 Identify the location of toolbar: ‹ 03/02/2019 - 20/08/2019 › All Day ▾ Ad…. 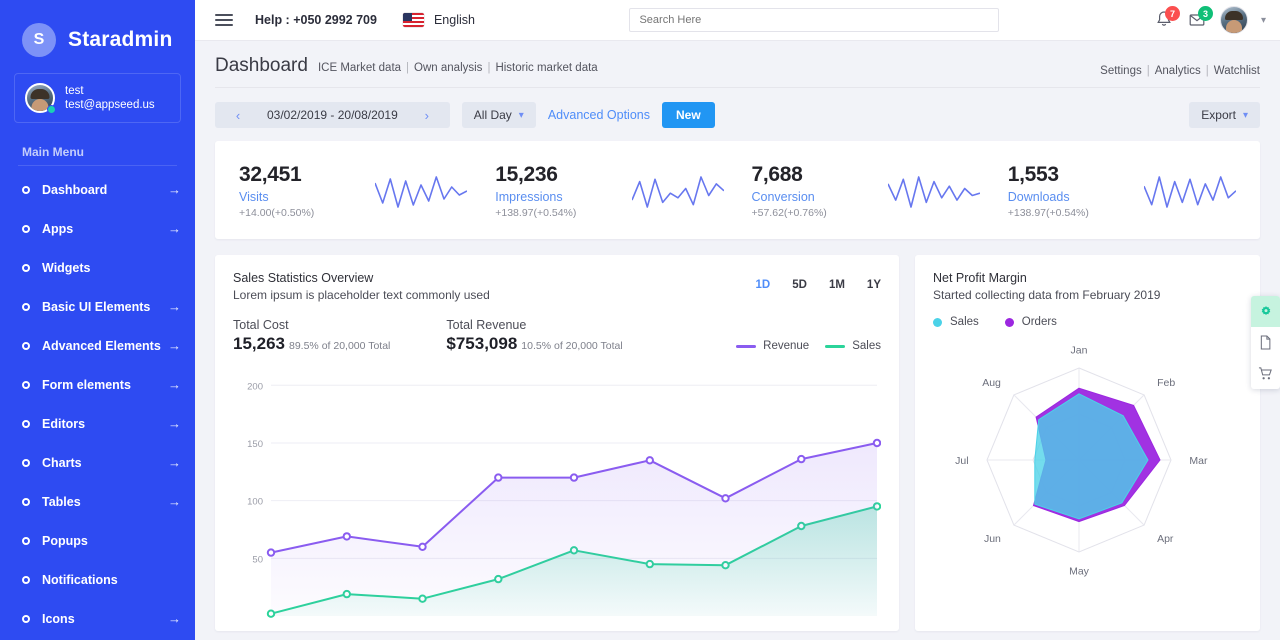
(737, 114).